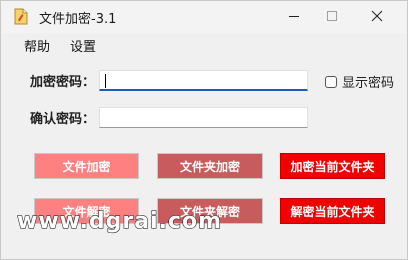  I want to click on show-password-toggle: 显示密码, so click(359, 81).